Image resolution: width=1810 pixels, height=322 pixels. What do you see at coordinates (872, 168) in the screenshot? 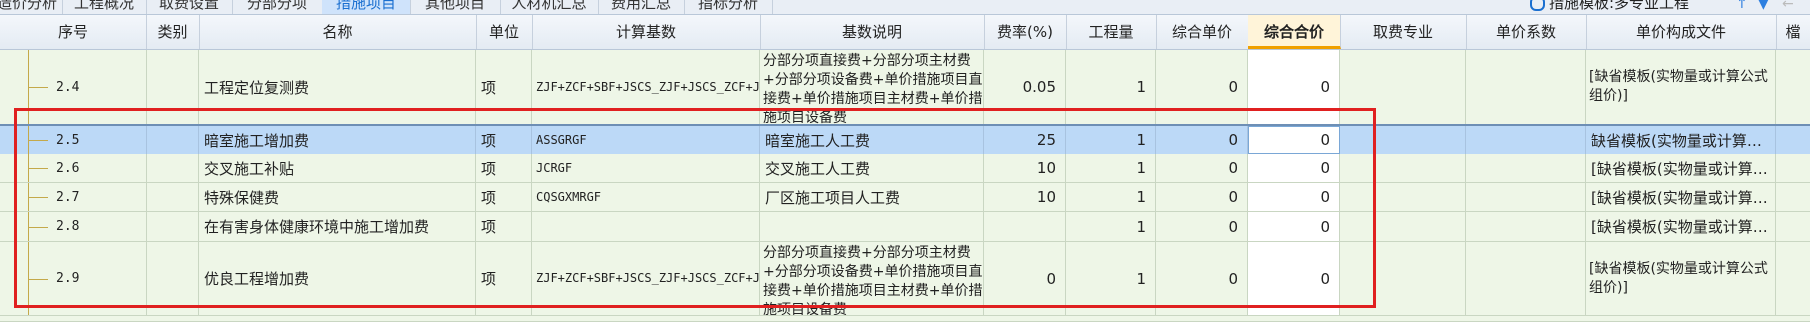
I see `row-base-desc: 交叉施工人工费` at bounding box center [872, 168].